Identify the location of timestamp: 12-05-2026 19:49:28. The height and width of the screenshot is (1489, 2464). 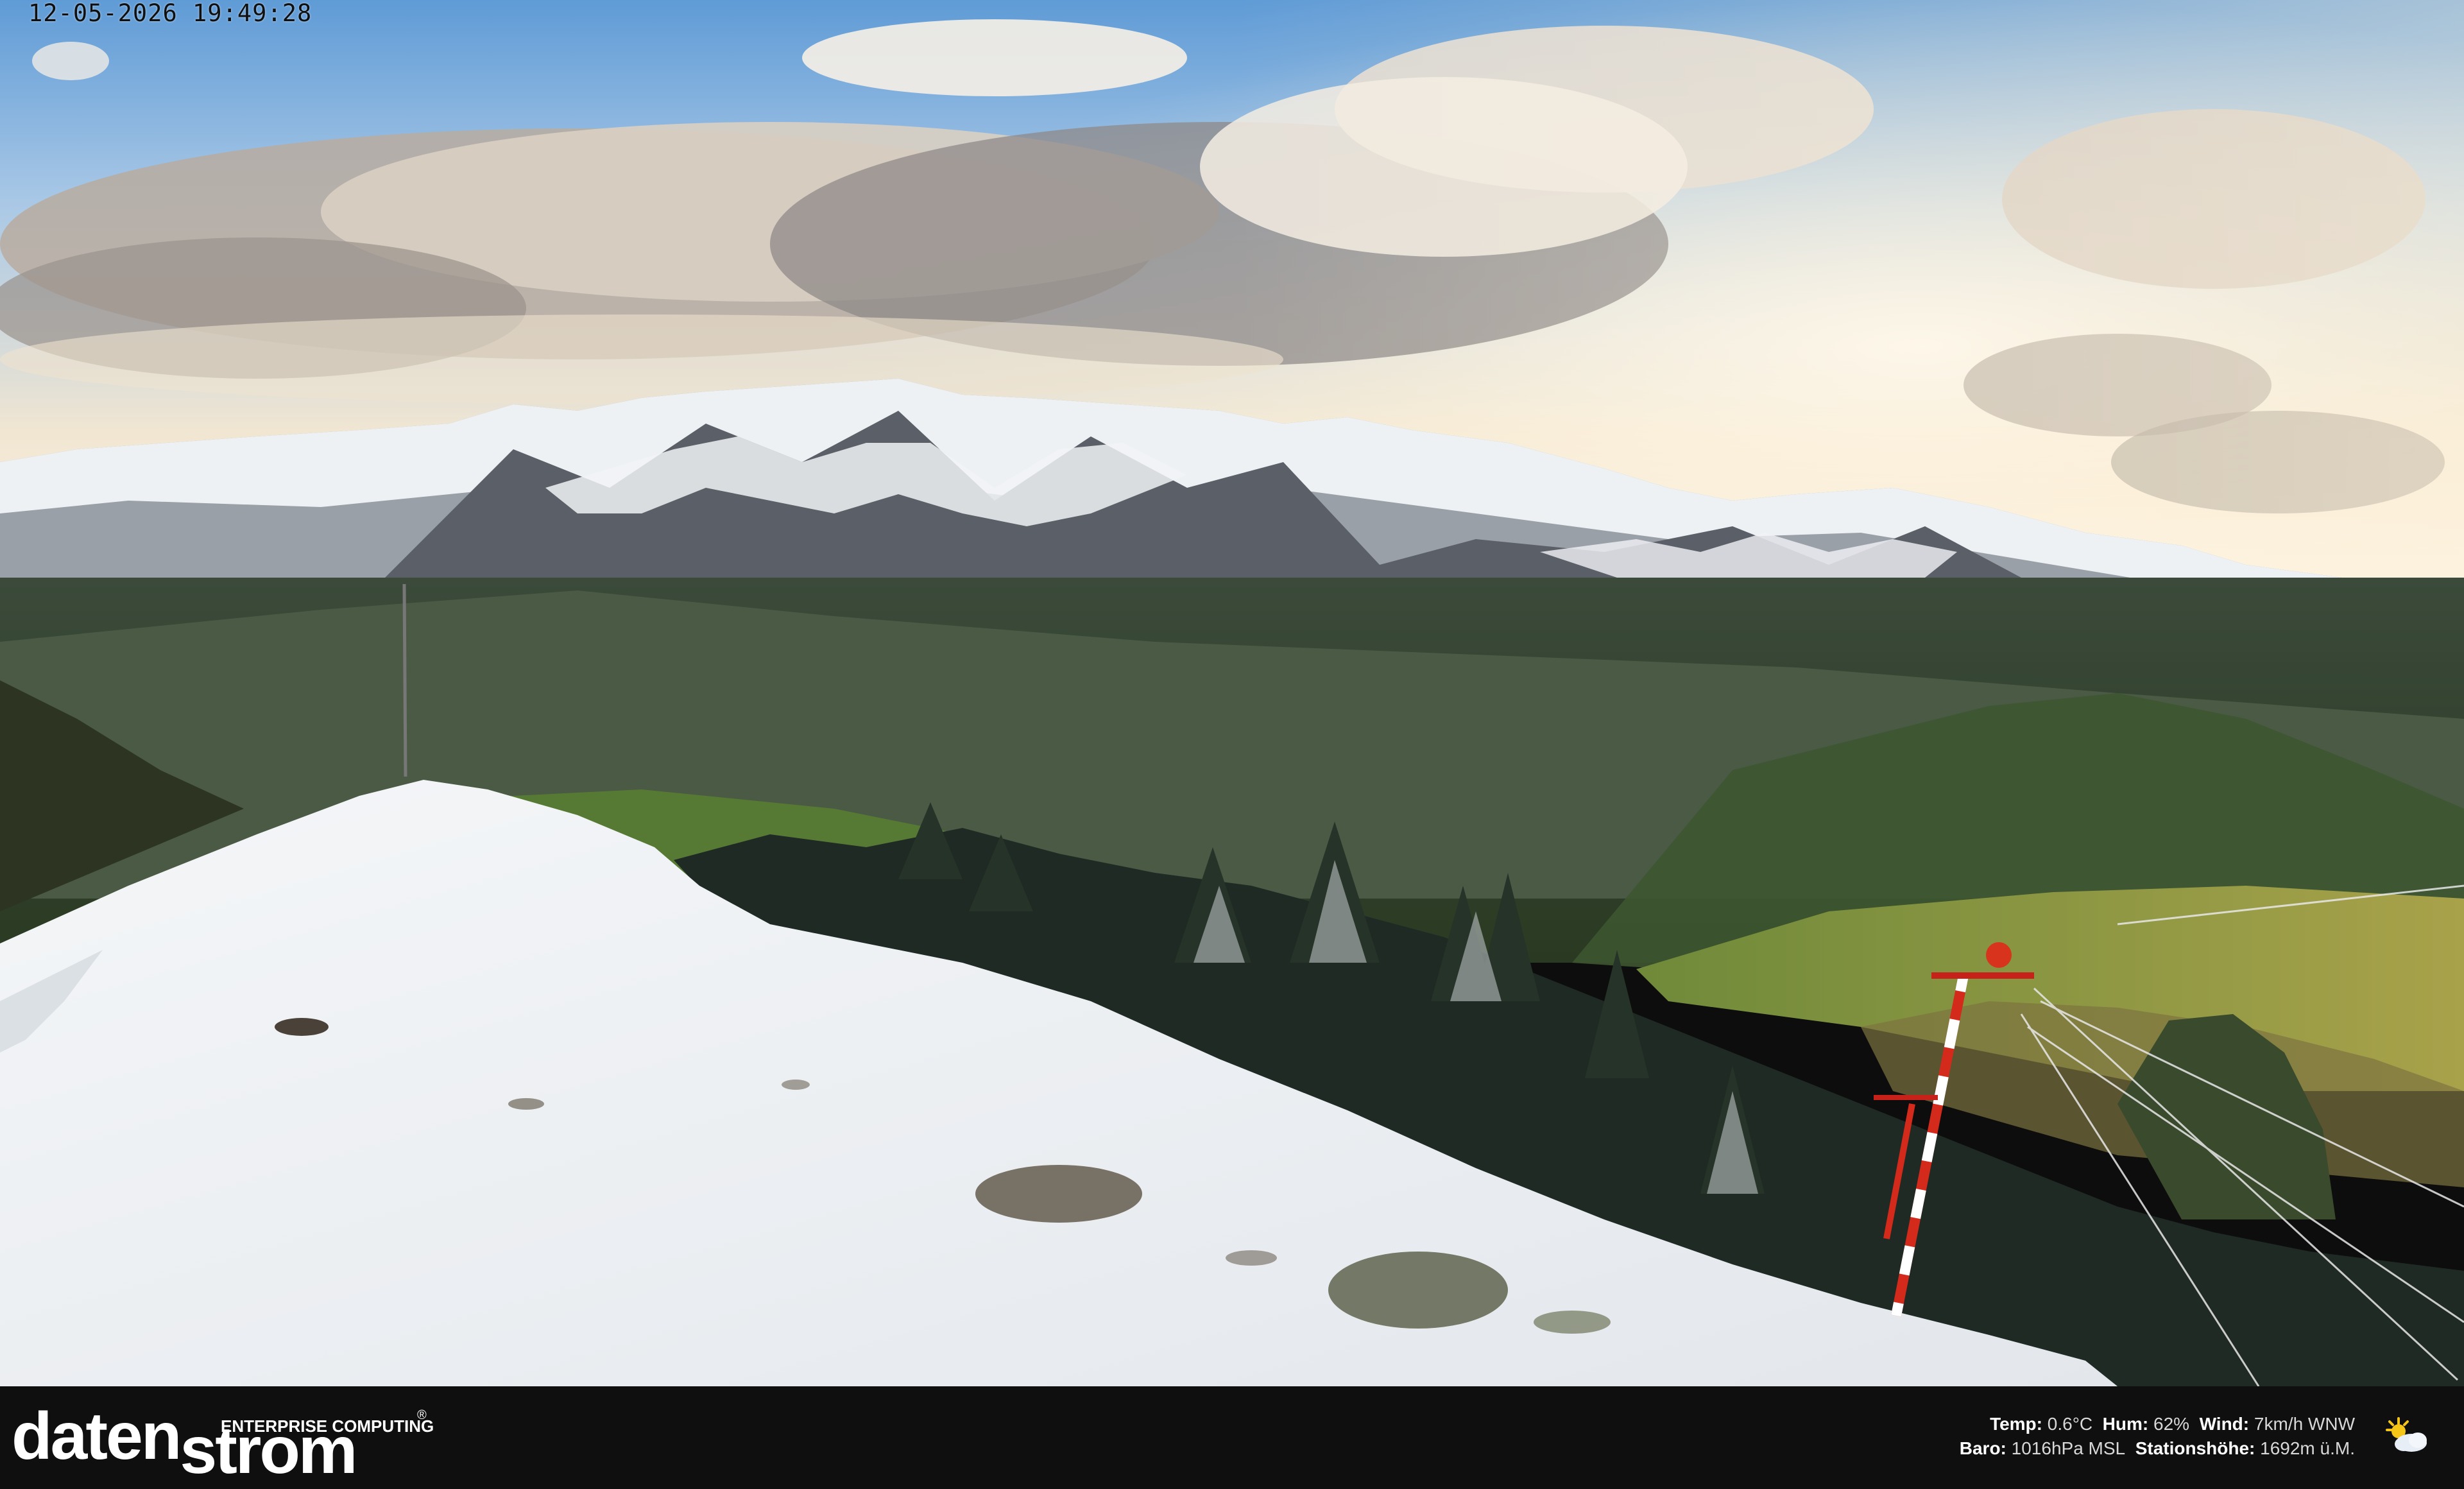
(170, 14).